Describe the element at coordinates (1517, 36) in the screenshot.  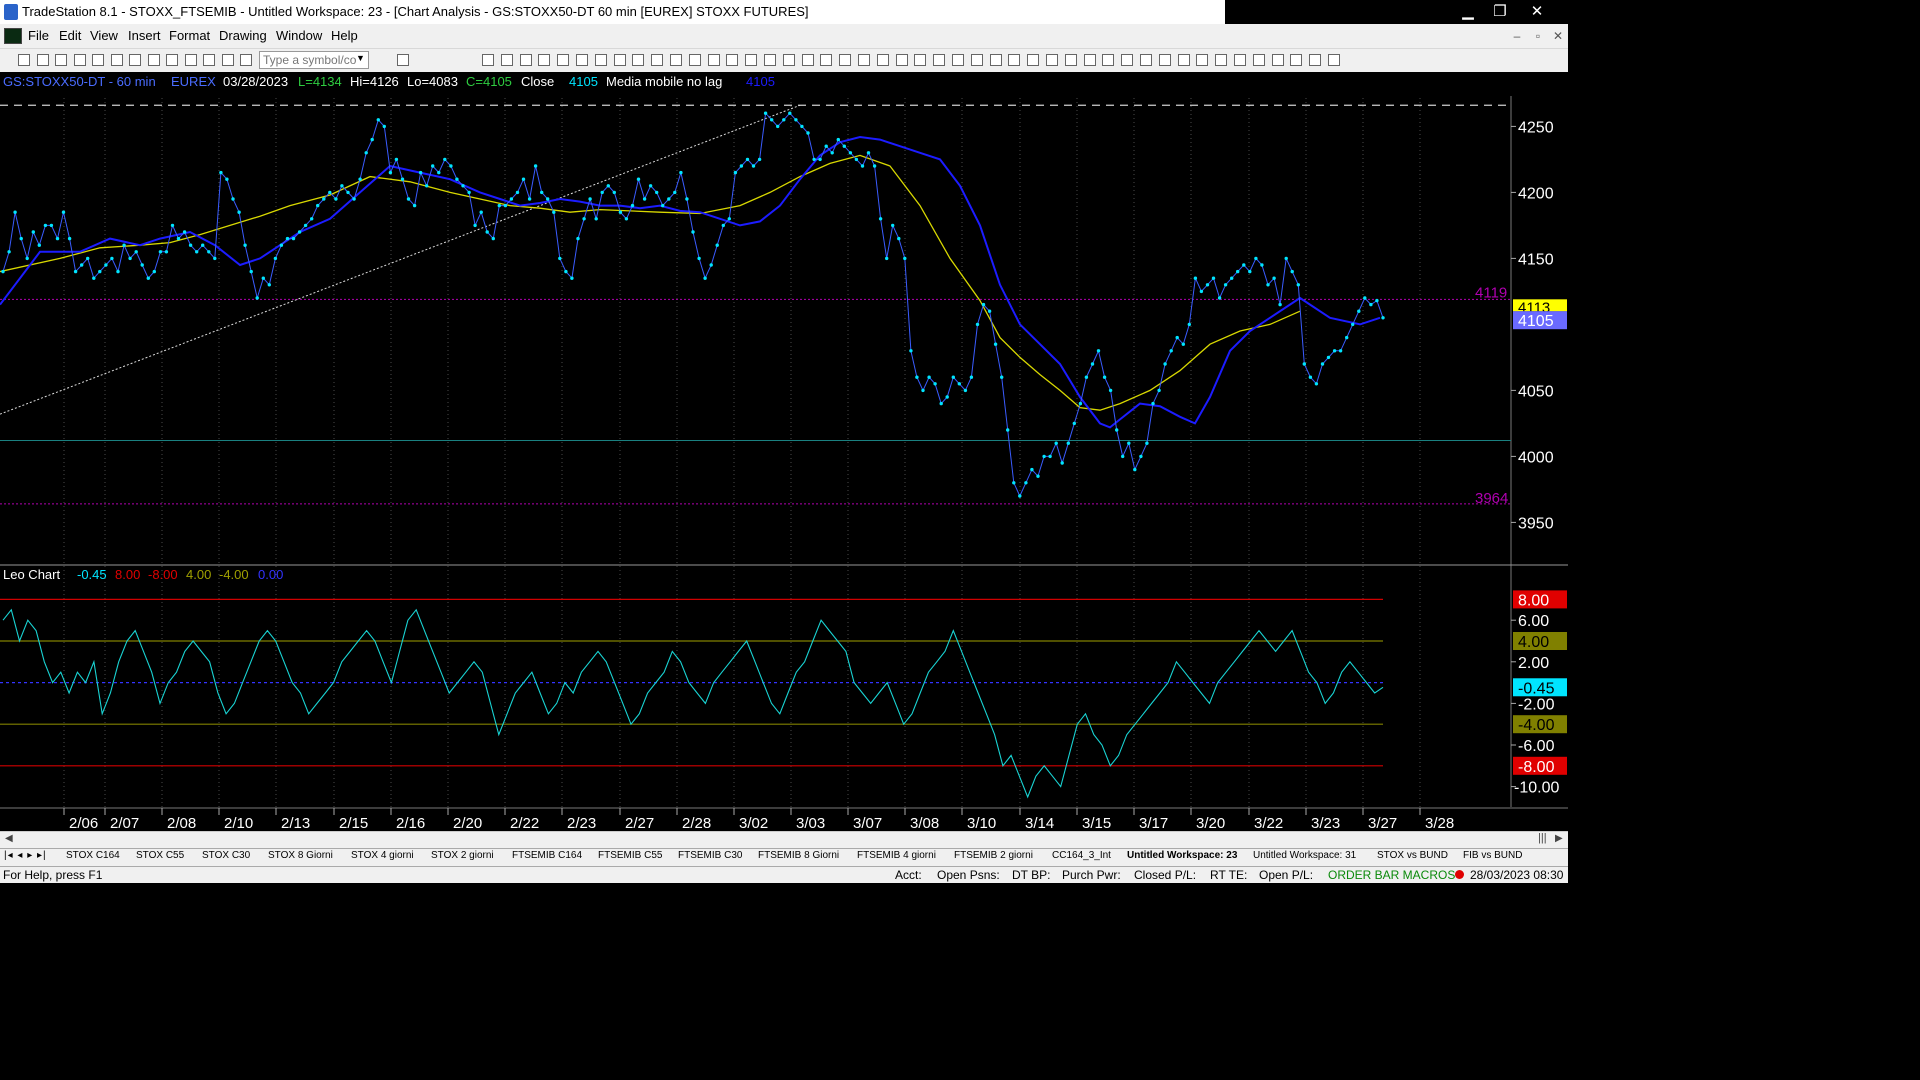
I see `mdi-minimize-button: –` at that location.